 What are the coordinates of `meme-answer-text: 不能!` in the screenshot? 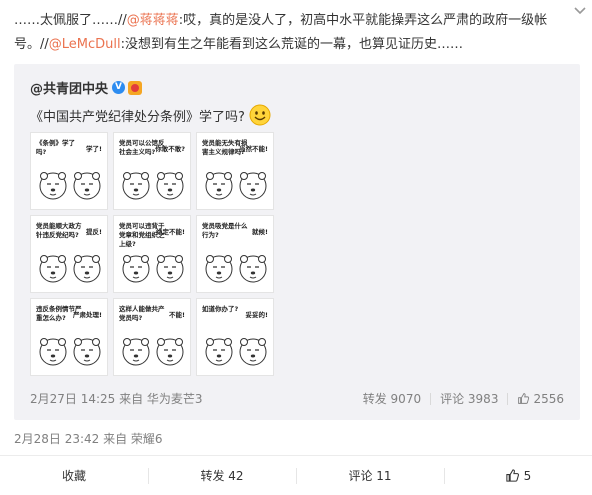 It's located at (177, 315).